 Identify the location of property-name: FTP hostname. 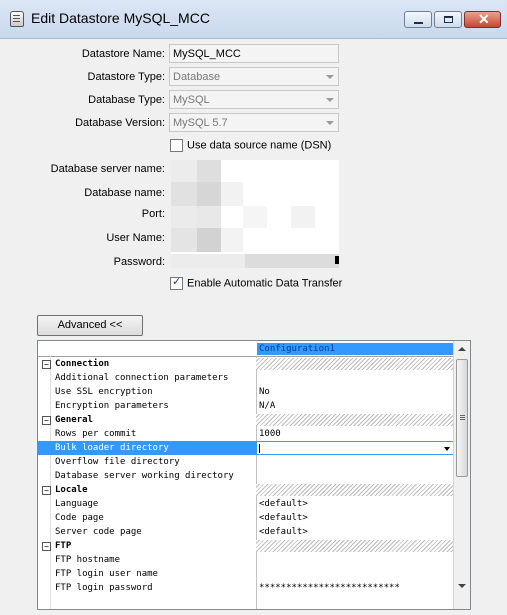
(88, 560).